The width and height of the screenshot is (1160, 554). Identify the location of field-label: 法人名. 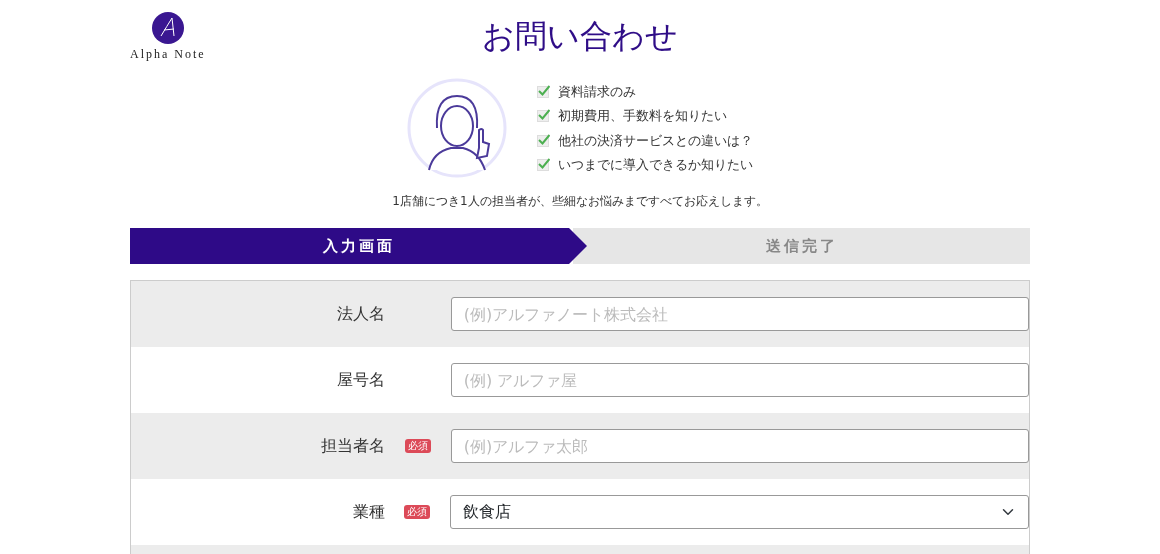
(360, 314).